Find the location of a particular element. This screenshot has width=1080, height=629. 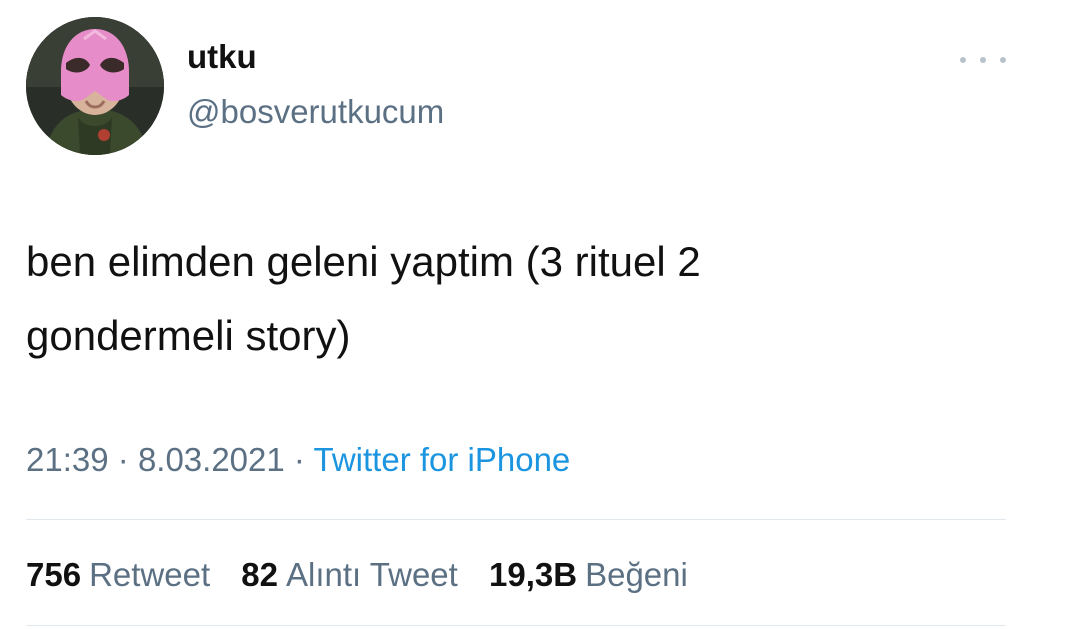

like-stat: 19,3B Beğeni is located at coordinates (588, 574).